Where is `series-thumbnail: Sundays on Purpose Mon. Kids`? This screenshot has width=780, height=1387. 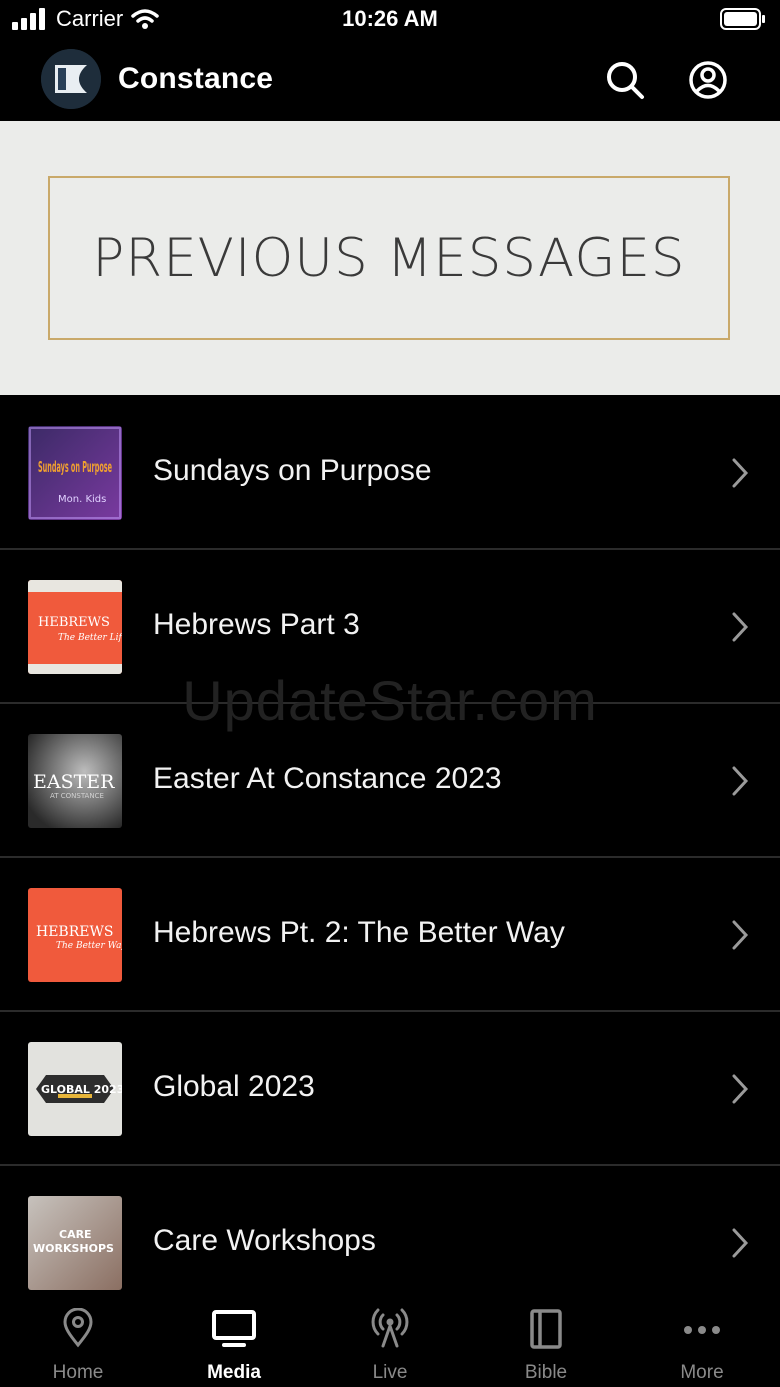 series-thumbnail: Sundays on Purpose Mon. Kids is located at coordinates (75, 473).